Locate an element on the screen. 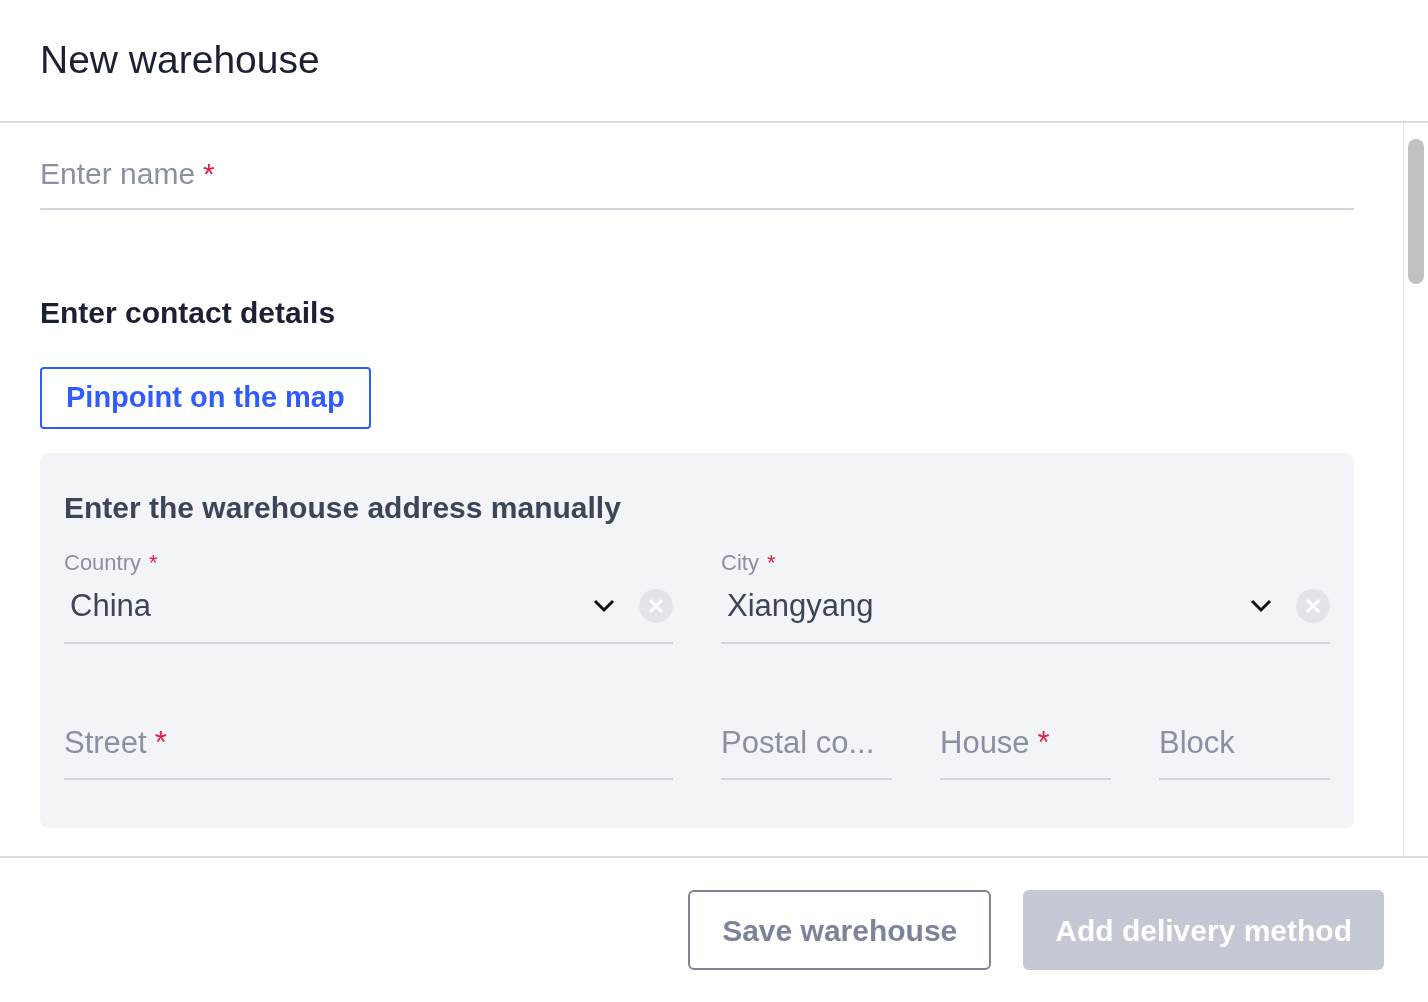 The width and height of the screenshot is (1428, 1002). text-field: Block is located at coordinates (1244, 749).